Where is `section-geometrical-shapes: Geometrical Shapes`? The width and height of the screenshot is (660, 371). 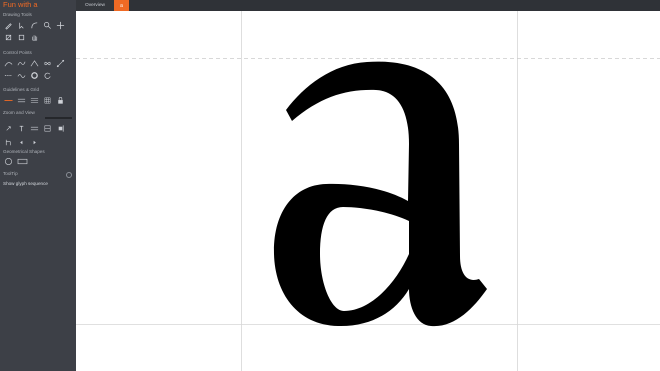
section-geometrical-shapes: Geometrical Shapes is located at coordinates (24, 151).